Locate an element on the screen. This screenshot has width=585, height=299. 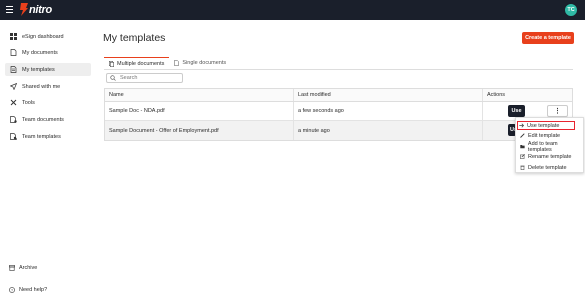
menu-item-delete-template: Delete template is located at coordinates (550, 167).